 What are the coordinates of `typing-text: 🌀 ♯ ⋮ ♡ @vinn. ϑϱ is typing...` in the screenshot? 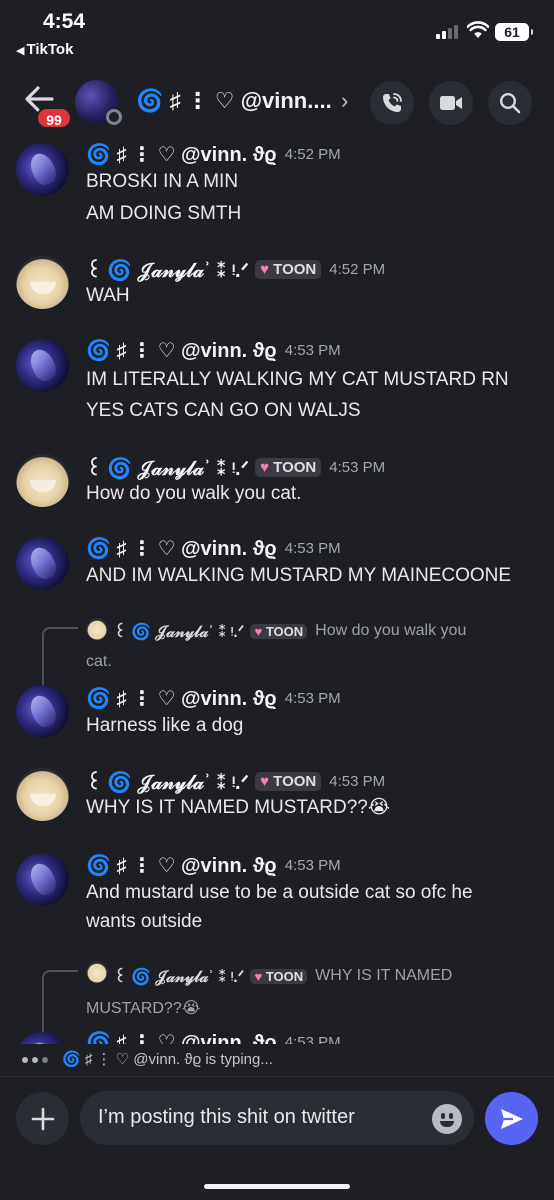 It's located at (167, 1059).